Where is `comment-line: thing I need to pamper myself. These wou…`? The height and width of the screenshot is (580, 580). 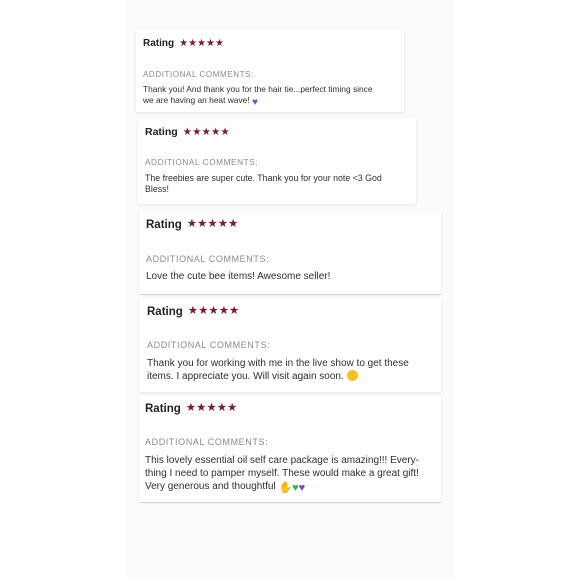 comment-line: thing I need to pamper myself. These wou… is located at coordinates (282, 473).